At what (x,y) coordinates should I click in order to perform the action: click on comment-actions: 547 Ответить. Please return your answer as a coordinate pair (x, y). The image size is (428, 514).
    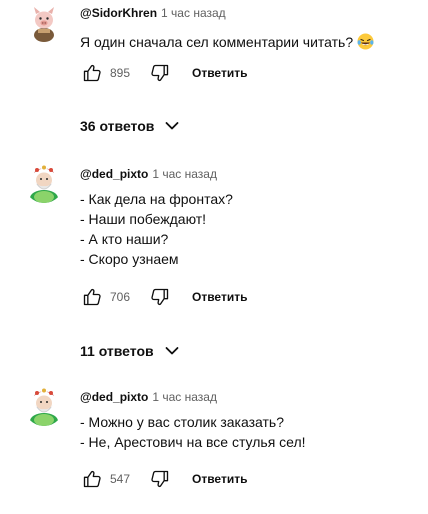
    Looking at the image, I should click on (163, 479).